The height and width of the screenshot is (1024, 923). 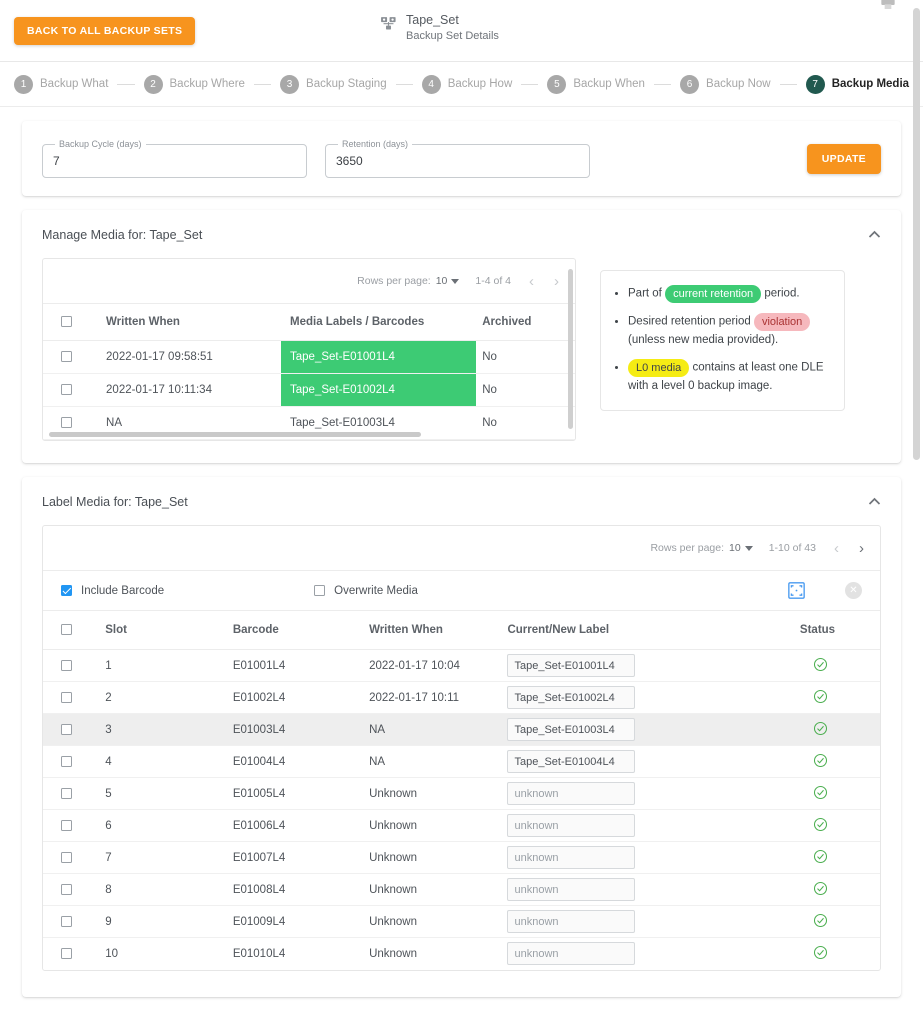 What do you see at coordinates (461, 761) in the screenshot?
I see `table-row: 4 E01004L4 NA` at bounding box center [461, 761].